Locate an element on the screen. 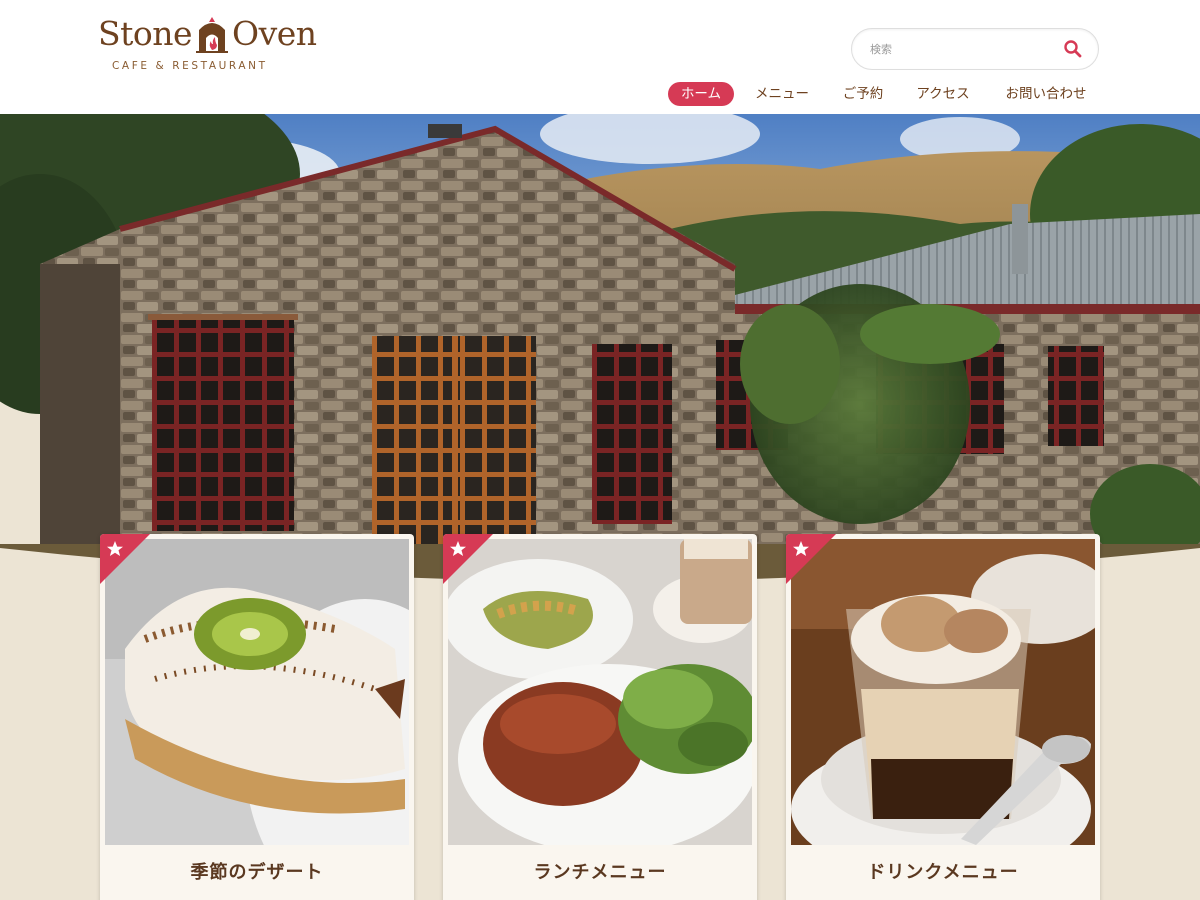 The width and height of the screenshot is (1200, 900). card-title: ドリンクメニュー is located at coordinates (943, 872).